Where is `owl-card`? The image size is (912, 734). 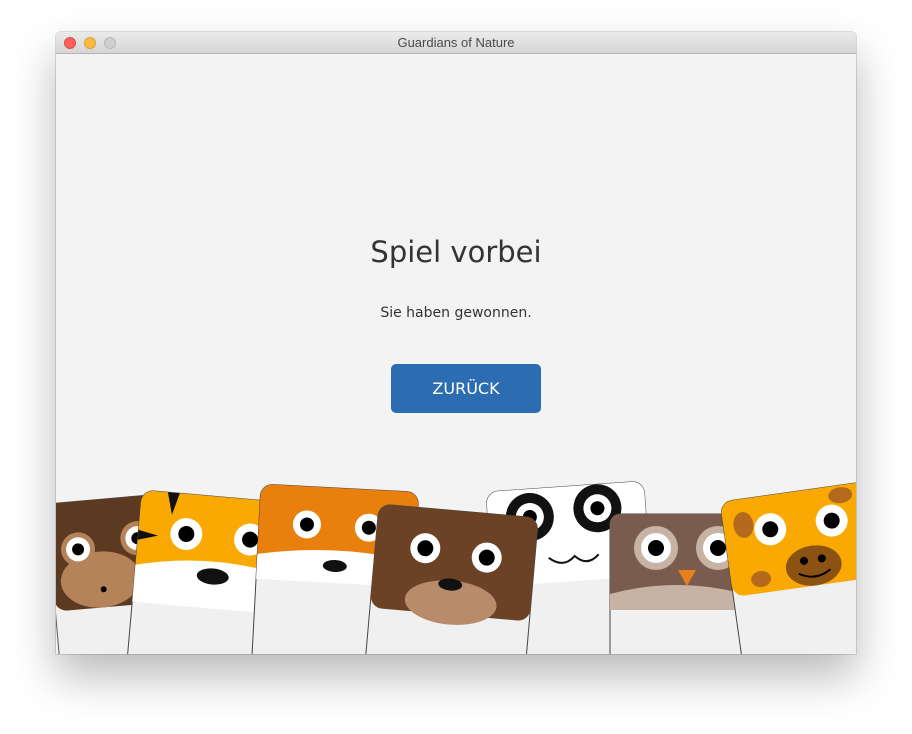 owl-card is located at coordinates (677, 583).